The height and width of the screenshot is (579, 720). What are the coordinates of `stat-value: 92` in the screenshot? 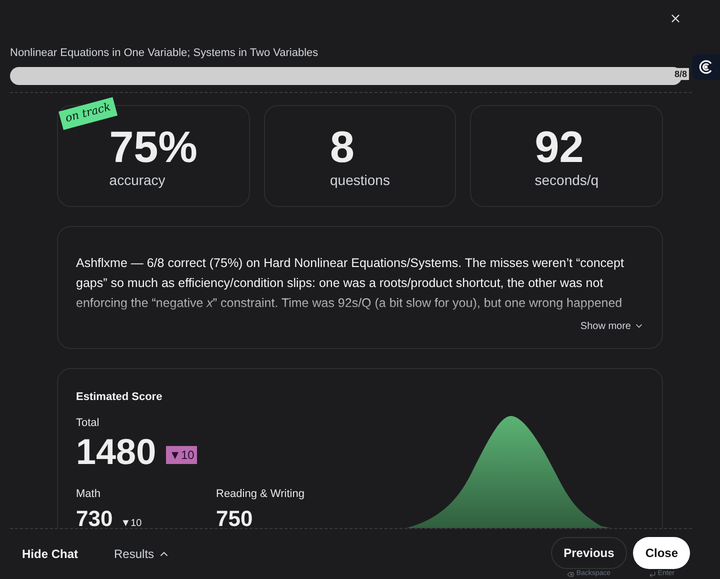 It's located at (559, 148).